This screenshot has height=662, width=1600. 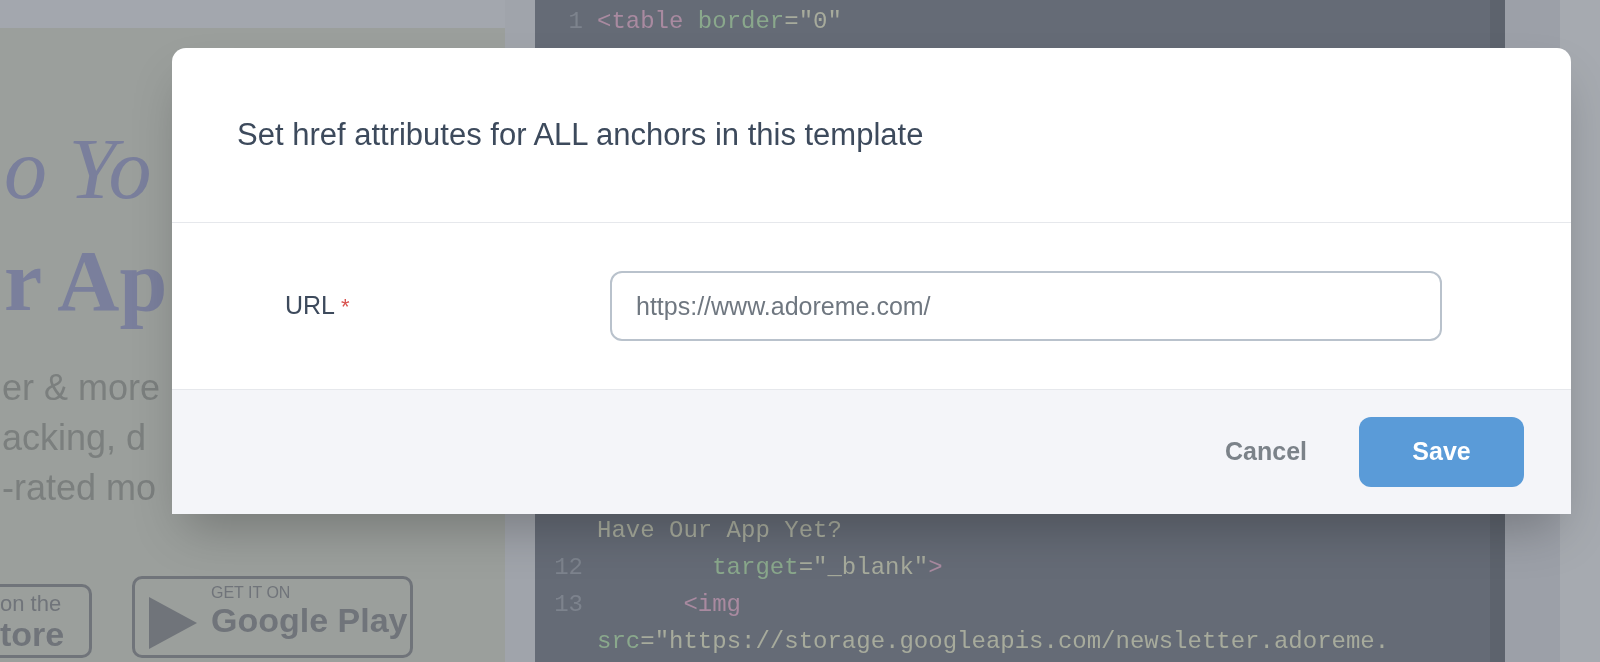 What do you see at coordinates (993, 641) in the screenshot?
I see `code-line: src="https://storage.googleapis.com/newsletter.adoreme.` at bounding box center [993, 641].